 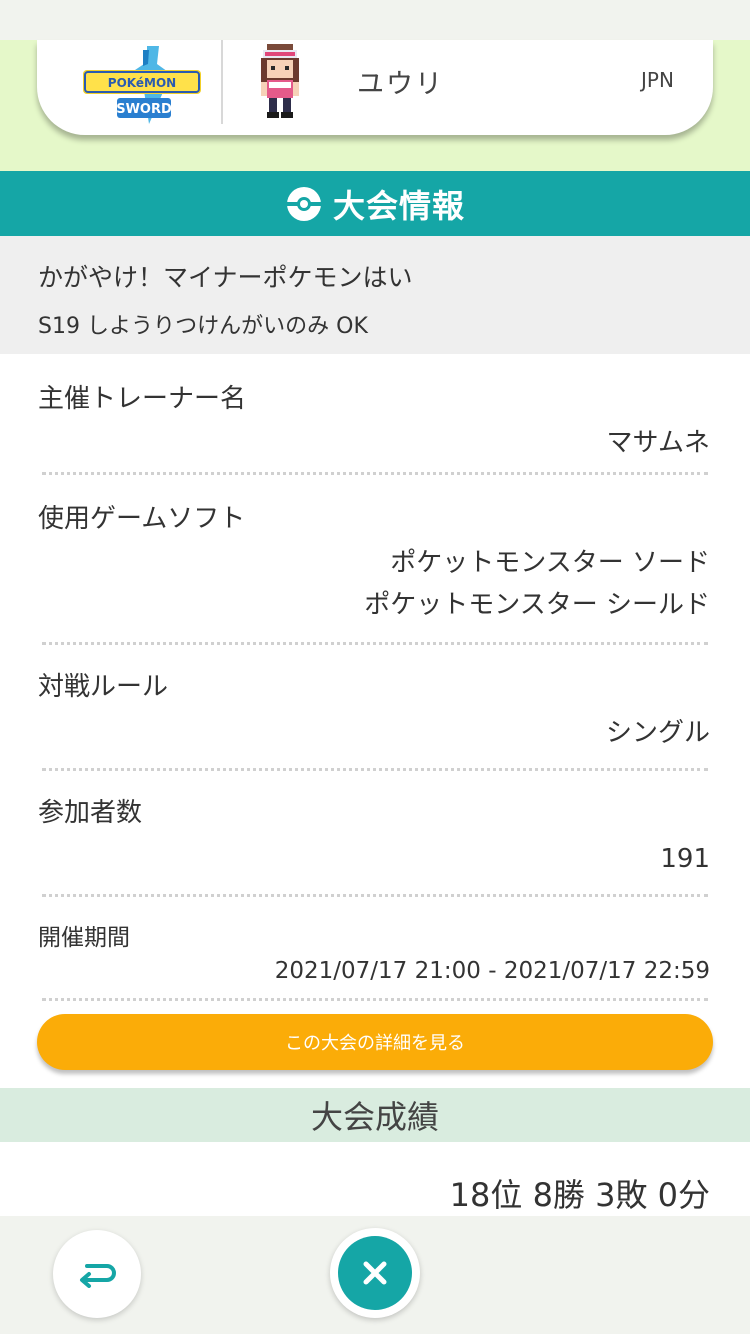 I want to click on participants-value: 191, so click(x=685, y=859).